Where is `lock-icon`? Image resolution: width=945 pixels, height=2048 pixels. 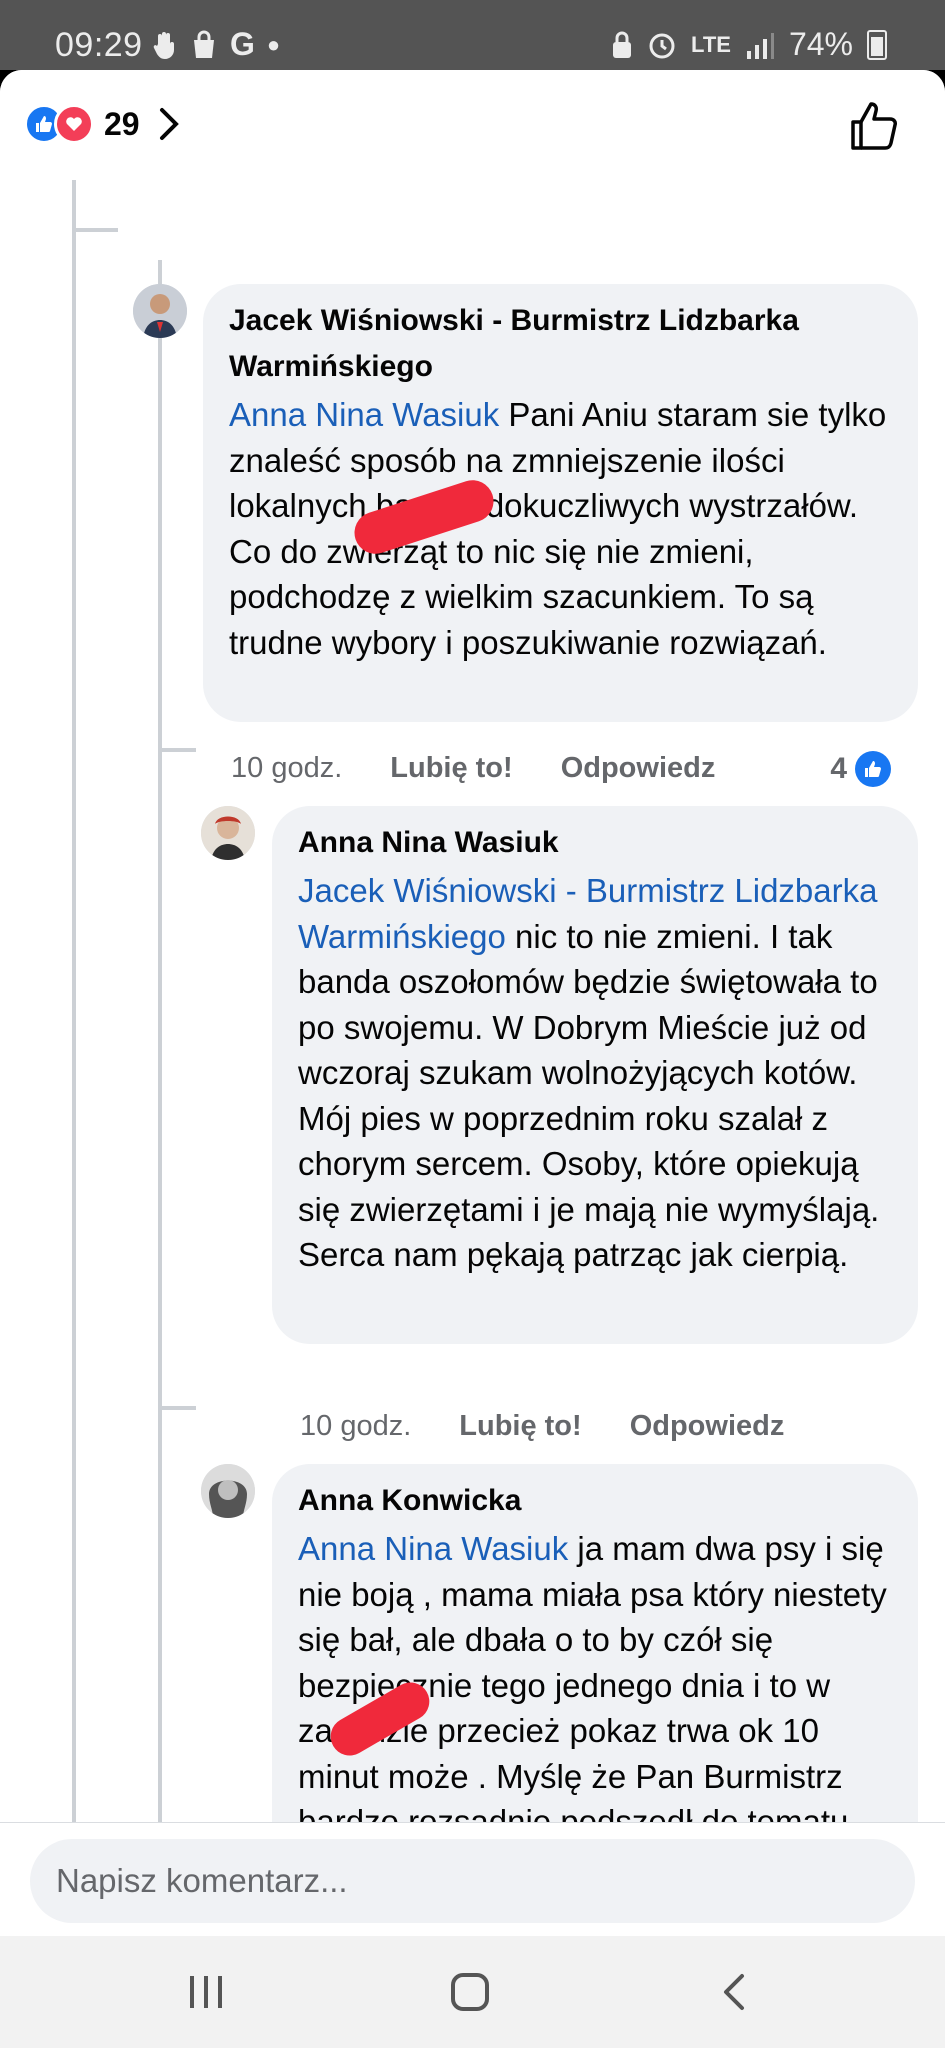
lock-icon is located at coordinates (622, 44).